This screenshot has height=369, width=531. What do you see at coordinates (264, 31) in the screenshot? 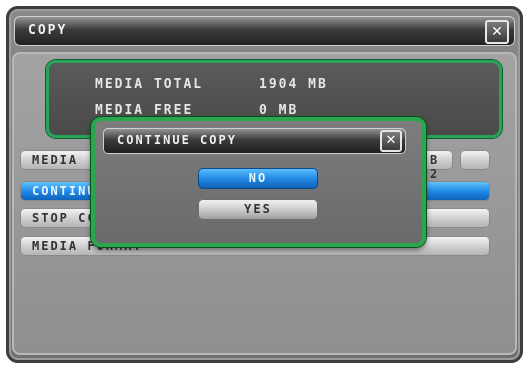
I see `window-titlebar: COPY ✕` at bounding box center [264, 31].